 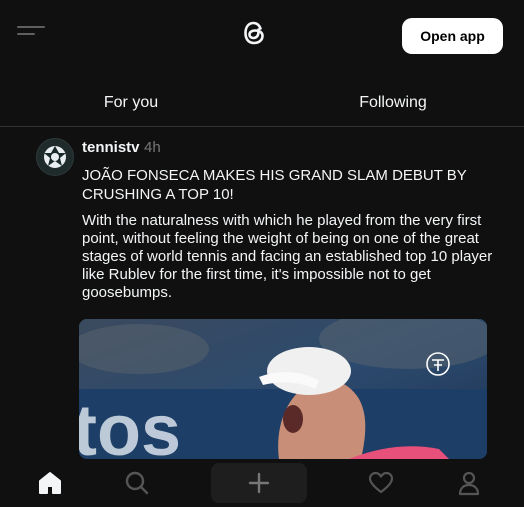 I want to click on open-app-button: Open app, so click(x=452, y=36).